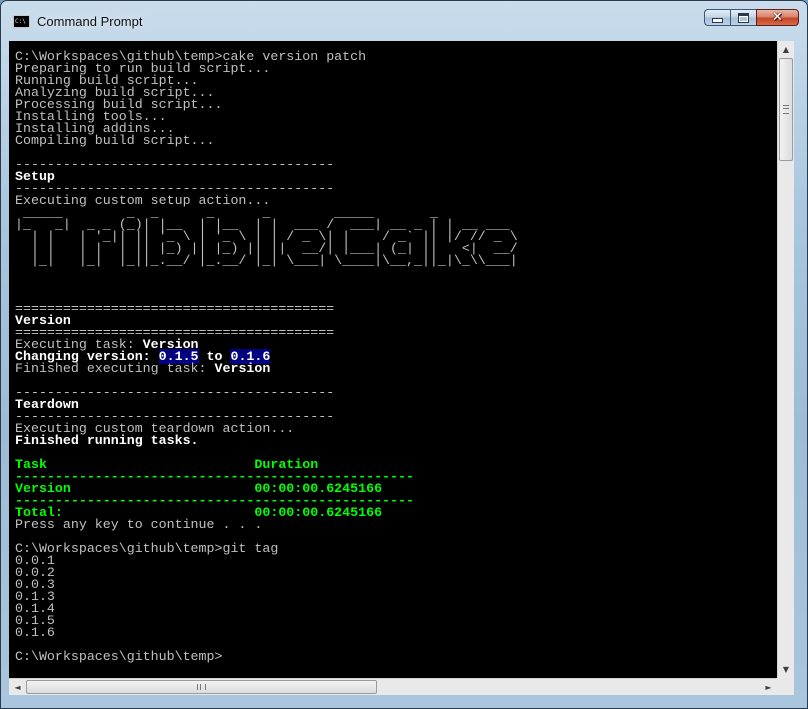 The height and width of the screenshot is (709, 808). Describe the element at coordinates (119, 656) in the screenshot. I see `console-line: C:\Workspaces\github\temp>` at that location.